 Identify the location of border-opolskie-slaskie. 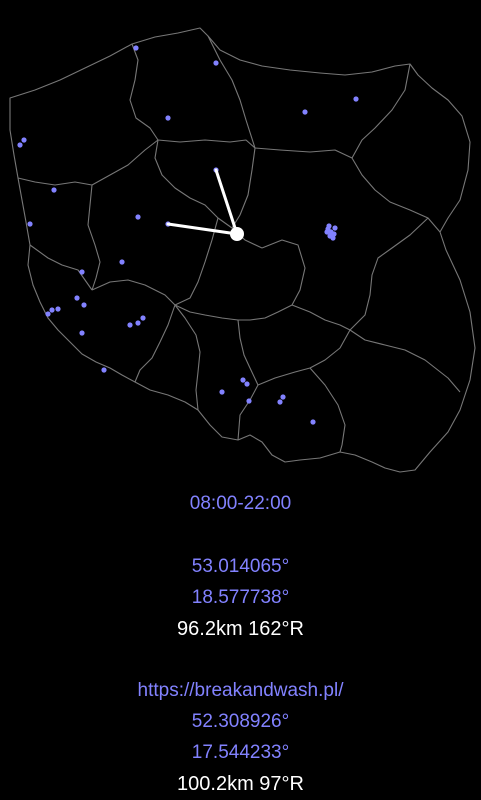
(187, 357).